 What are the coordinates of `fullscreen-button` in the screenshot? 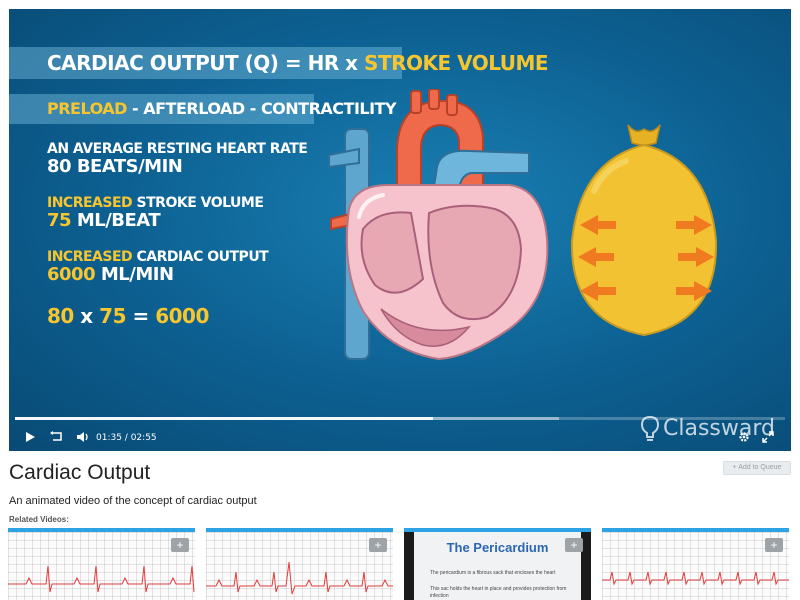 It's located at (768, 437).